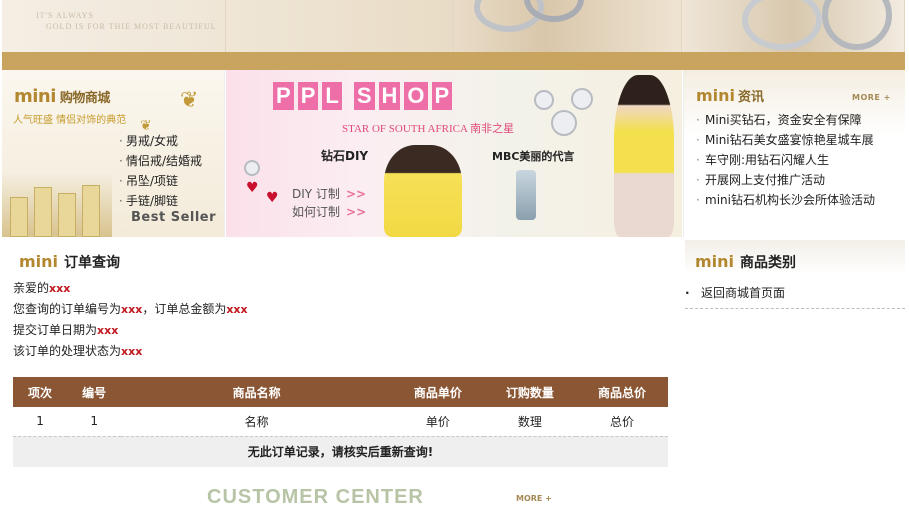 This screenshot has width=909, height=509. What do you see at coordinates (730, 95) in the screenshot?
I see `news-logo: mini 资讯` at bounding box center [730, 95].